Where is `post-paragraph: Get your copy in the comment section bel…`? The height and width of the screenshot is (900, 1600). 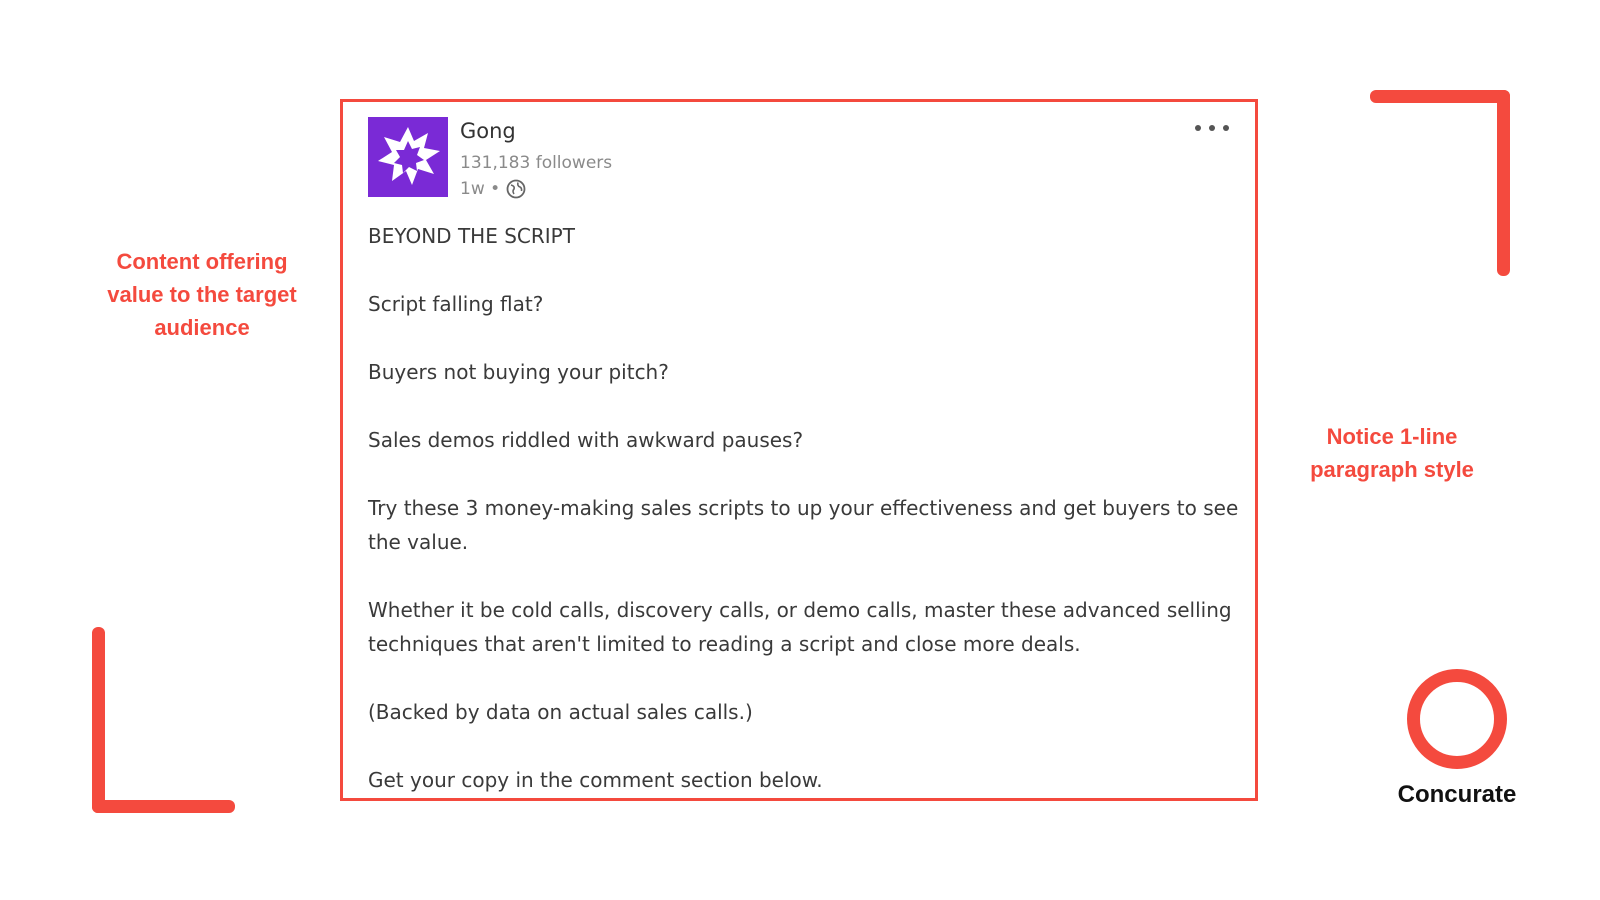
post-paragraph: Get your copy in the comment section bel… is located at coordinates (595, 780).